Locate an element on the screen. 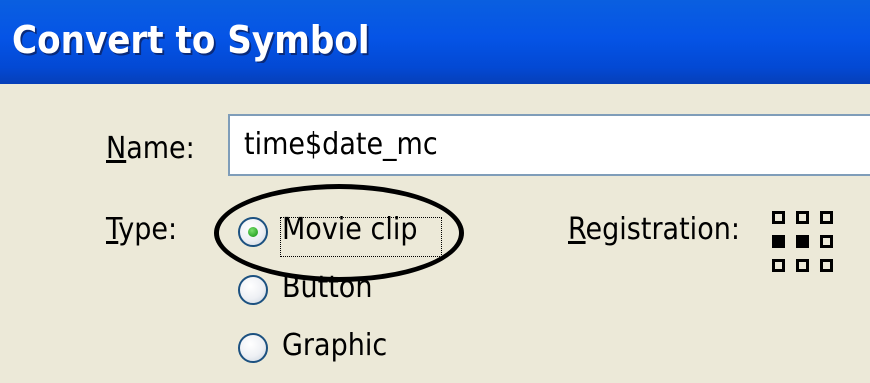 This screenshot has width=870, height=383. button-radio is located at coordinates (253, 290).